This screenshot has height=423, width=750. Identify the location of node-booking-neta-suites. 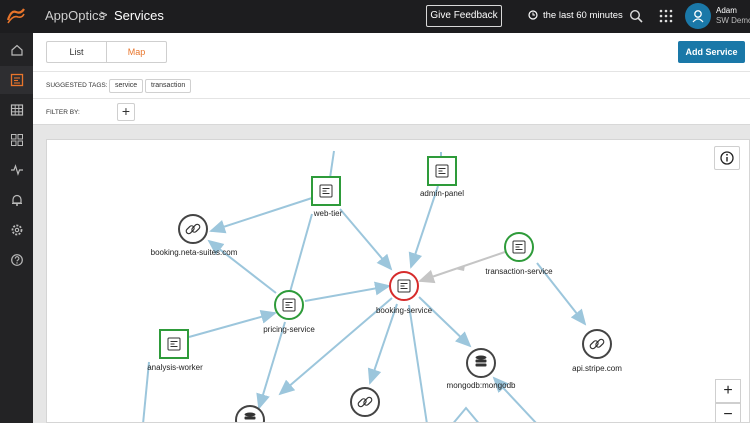
(193, 229).